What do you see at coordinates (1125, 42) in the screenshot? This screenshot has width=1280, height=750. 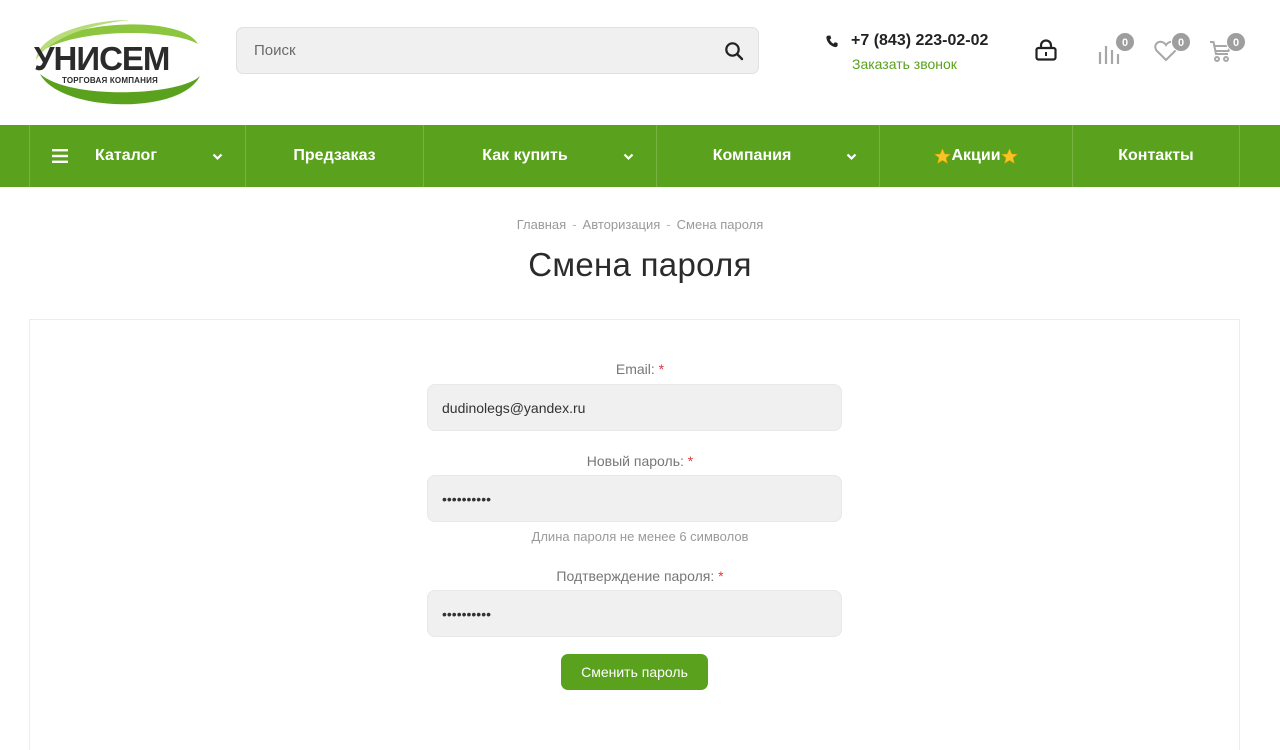 I see `compare-count-badge: 0` at bounding box center [1125, 42].